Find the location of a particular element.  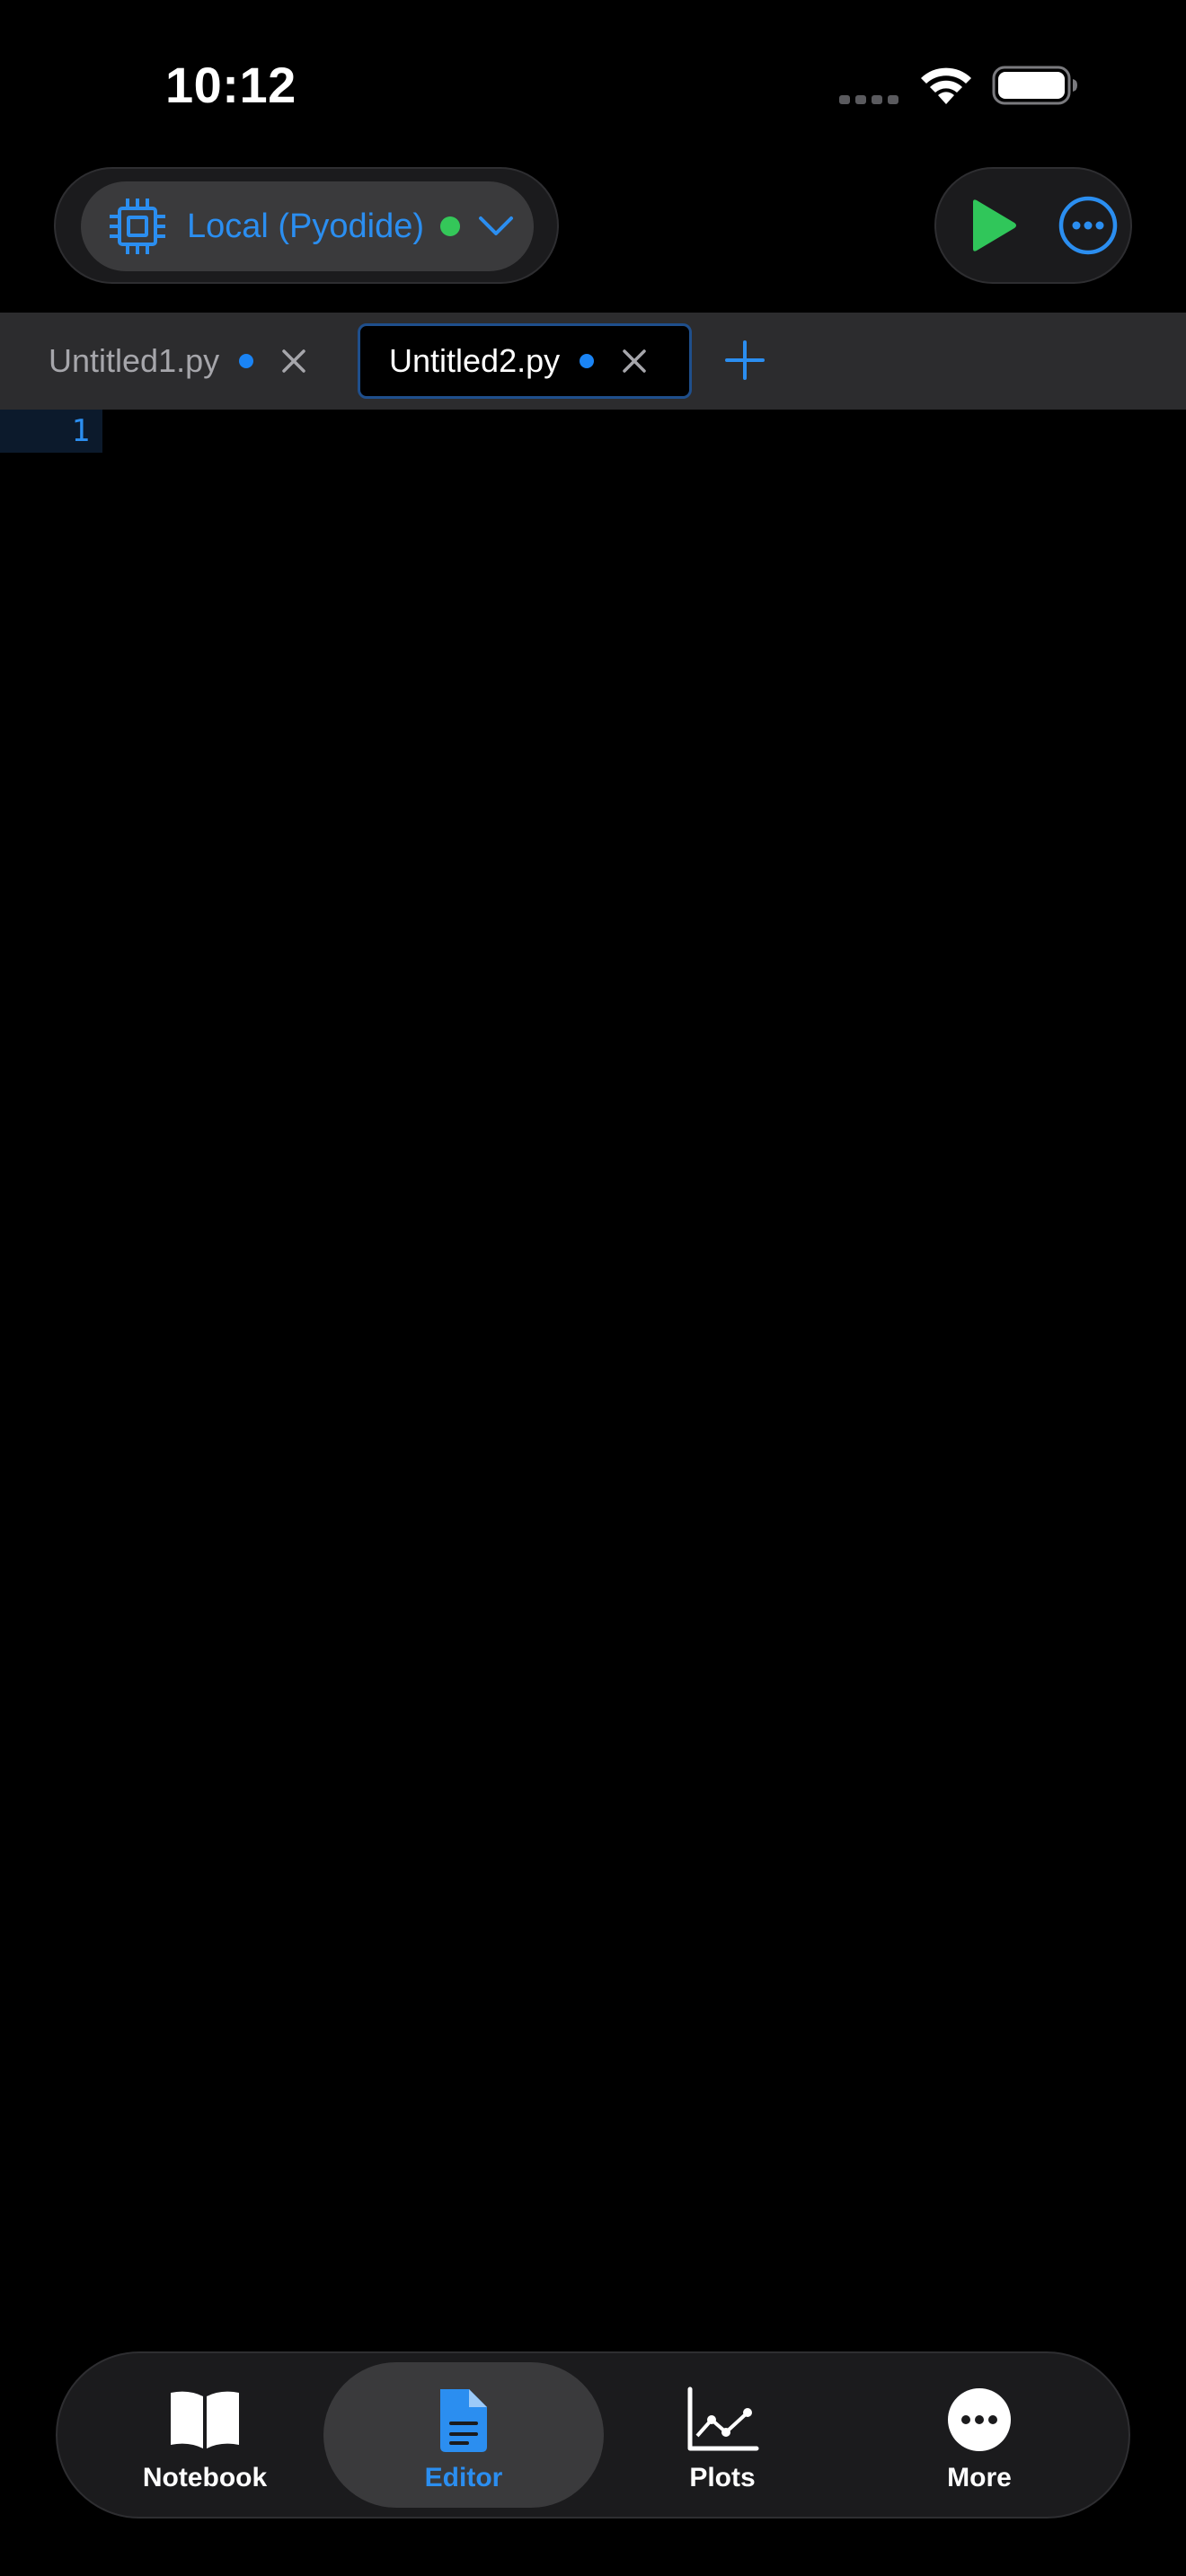

nav-more: More is located at coordinates (980, 2435).